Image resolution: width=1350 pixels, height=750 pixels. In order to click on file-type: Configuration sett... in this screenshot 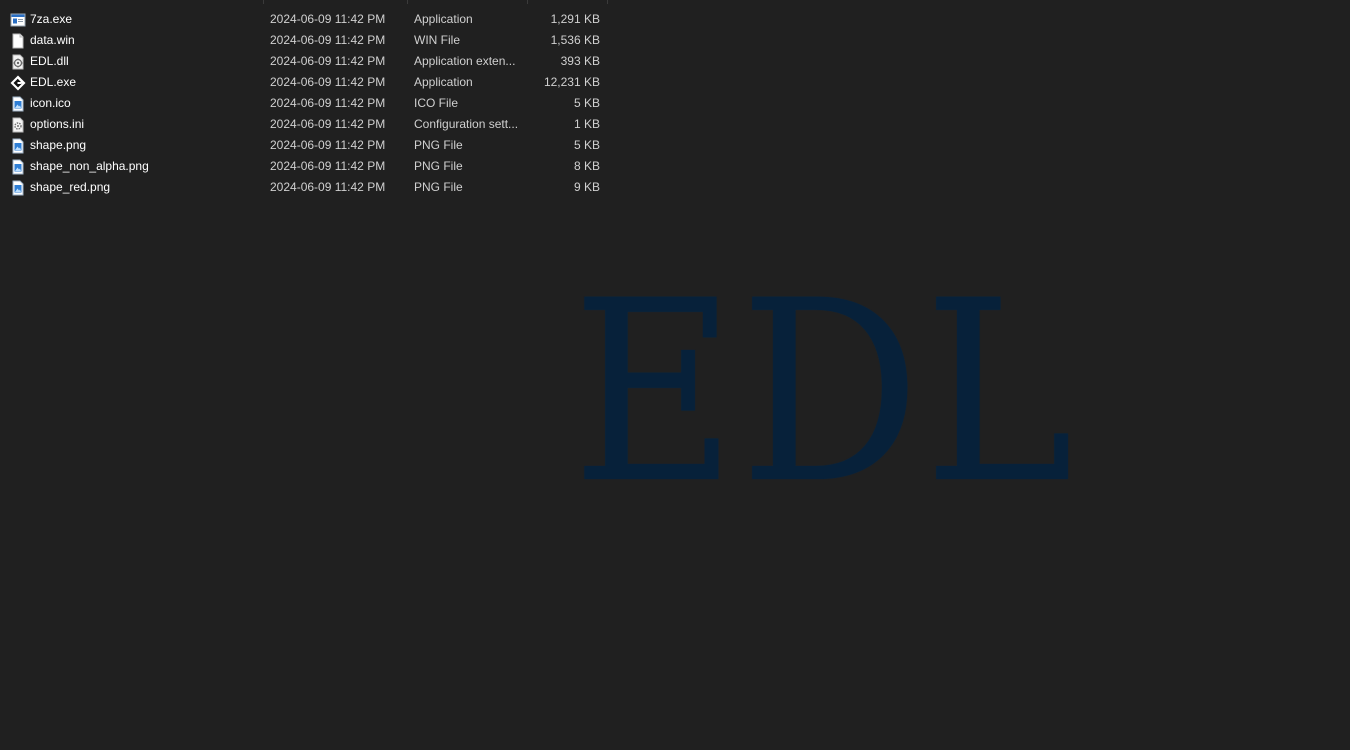, I will do `click(466, 124)`.